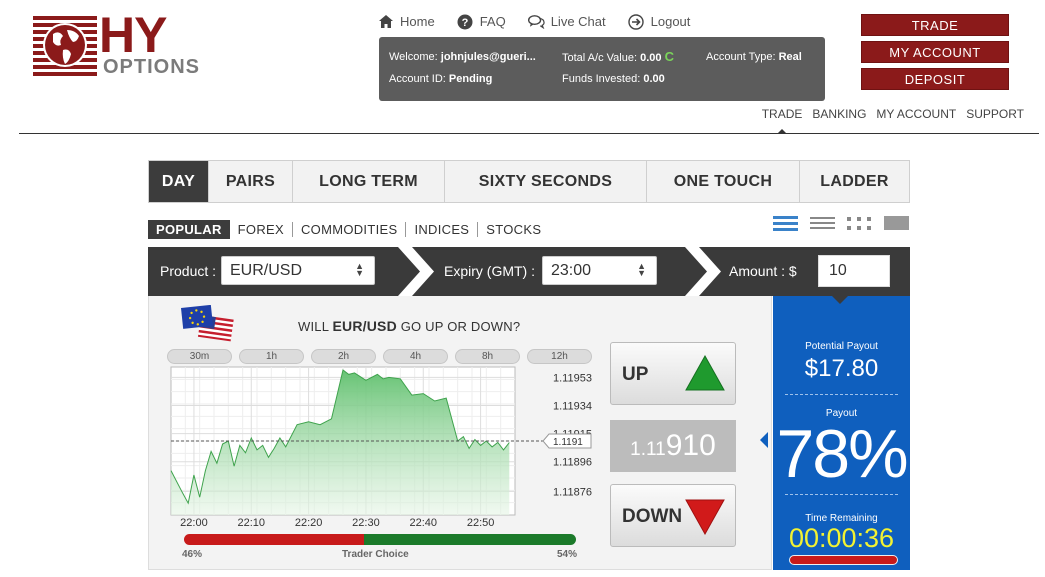 This screenshot has width=1045, height=577. I want to click on account-type-value: Real, so click(790, 57).